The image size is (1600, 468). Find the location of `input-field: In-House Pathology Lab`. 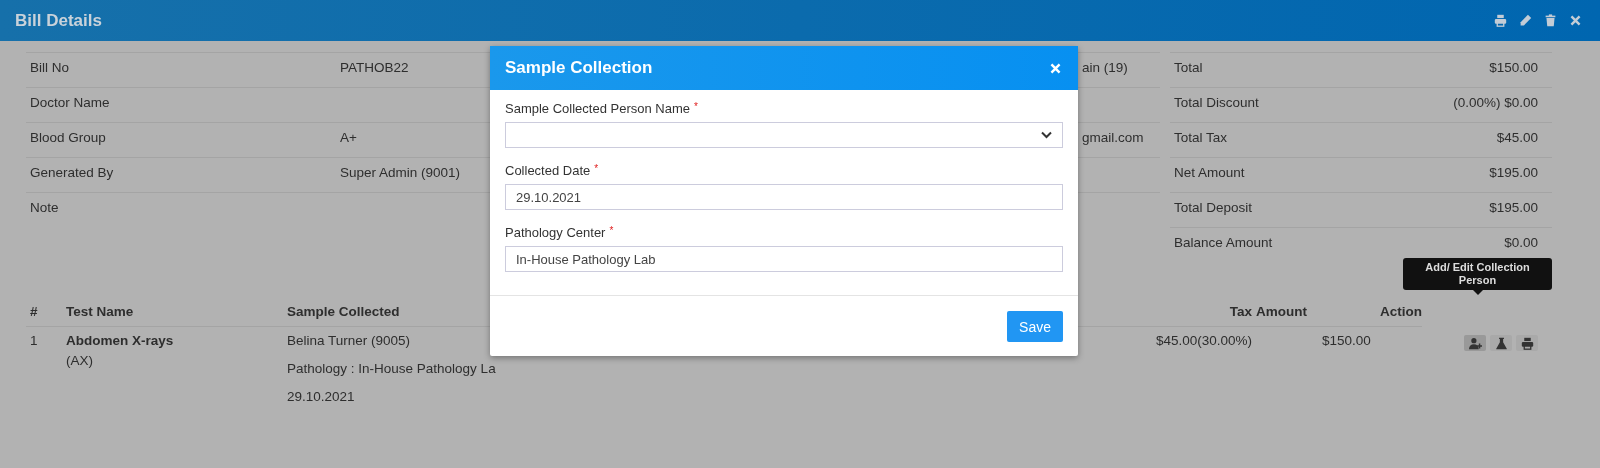

input-field: In-House Pathology Lab is located at coordinates (784, 259).